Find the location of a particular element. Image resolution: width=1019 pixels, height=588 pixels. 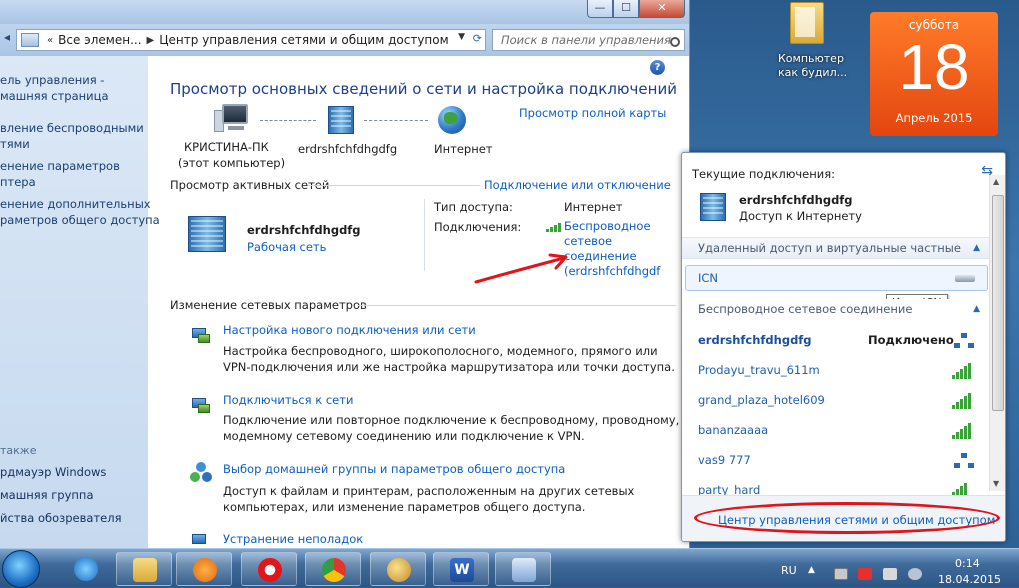

breadcrumb-chevron-icon: ▶ is located at coordinates (150, 40).